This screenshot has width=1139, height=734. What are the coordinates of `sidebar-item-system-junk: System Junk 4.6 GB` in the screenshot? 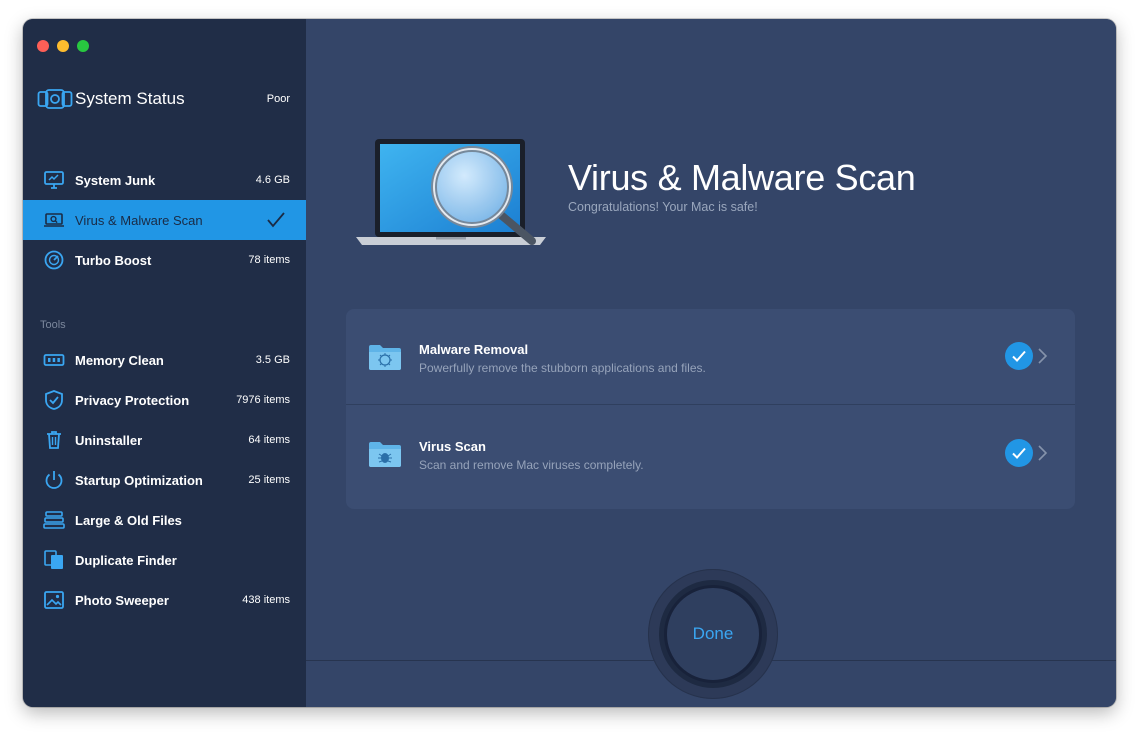 It's located at (164, 180).